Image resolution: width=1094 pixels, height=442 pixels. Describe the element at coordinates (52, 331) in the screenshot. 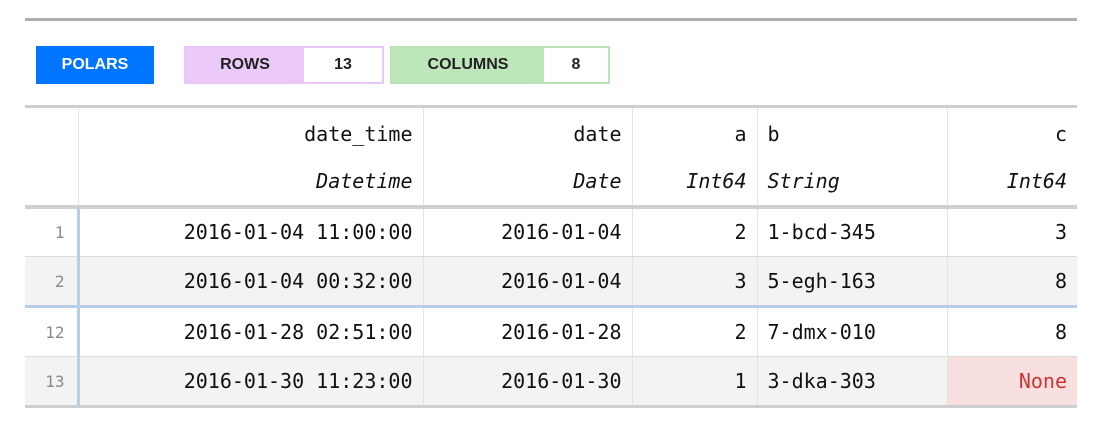

I see `row-index: 12` at that location.